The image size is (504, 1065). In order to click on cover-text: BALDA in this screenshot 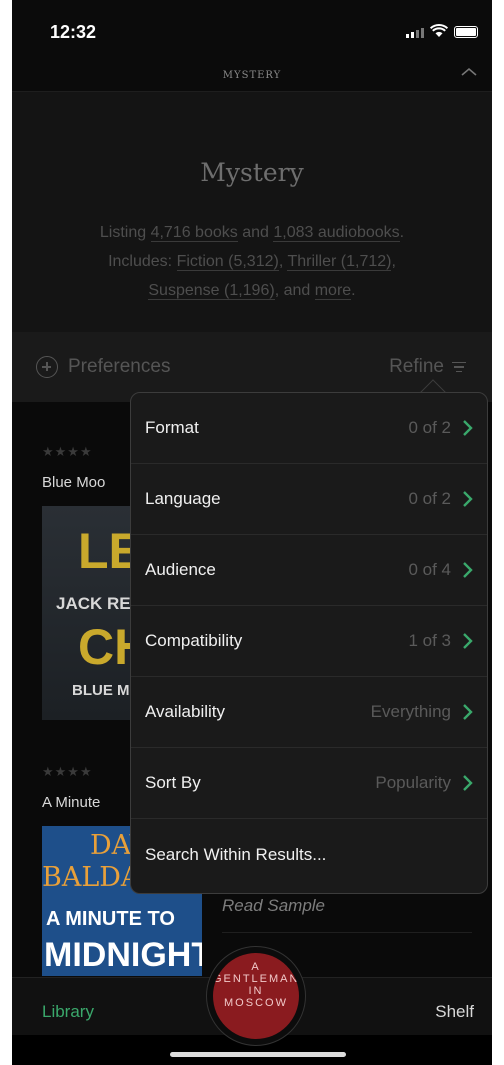, I will do `click(91, 877)`.